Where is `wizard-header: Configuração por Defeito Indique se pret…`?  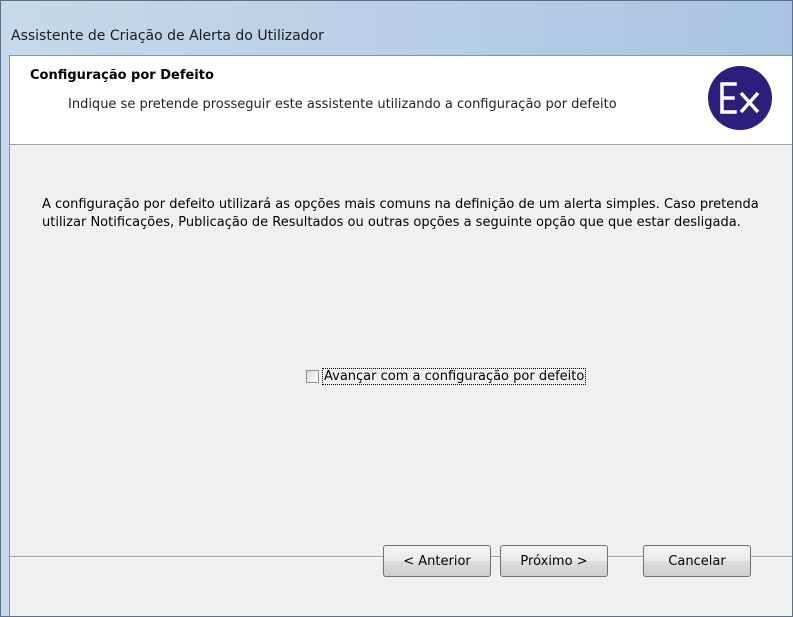 wizard-header: Configuração por Defeito Indique se pret… is located at coordinates (401, 100).